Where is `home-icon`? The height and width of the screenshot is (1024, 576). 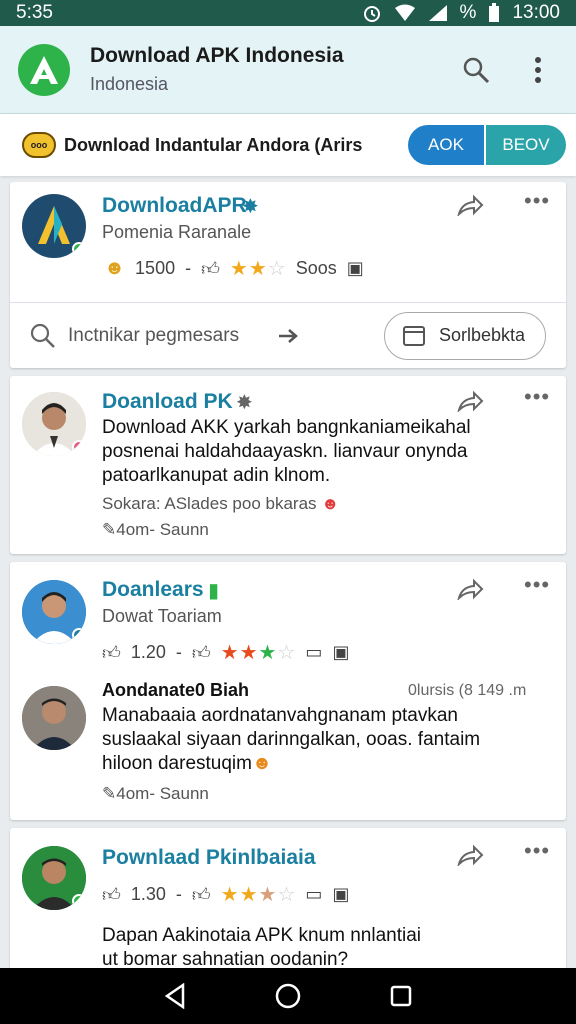 home-icon is located at coordinates (288, 996).